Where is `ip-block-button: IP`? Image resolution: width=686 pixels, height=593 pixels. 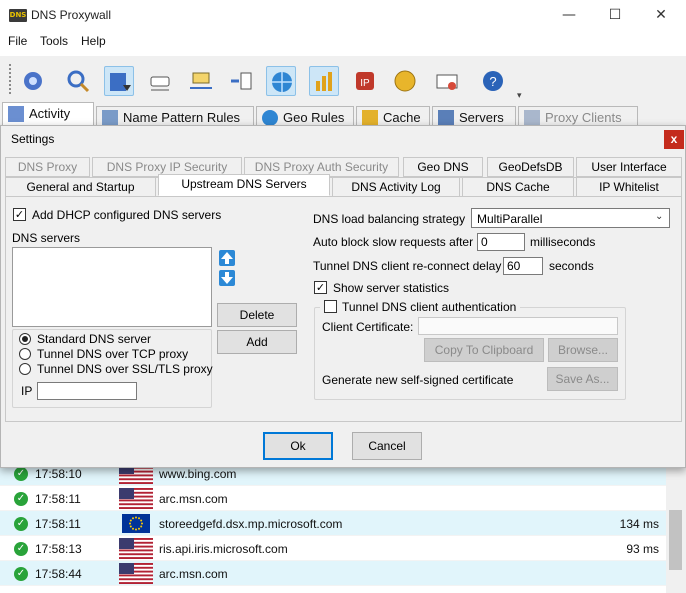
ip-block-button: IP is located at coordinates (365, 81).